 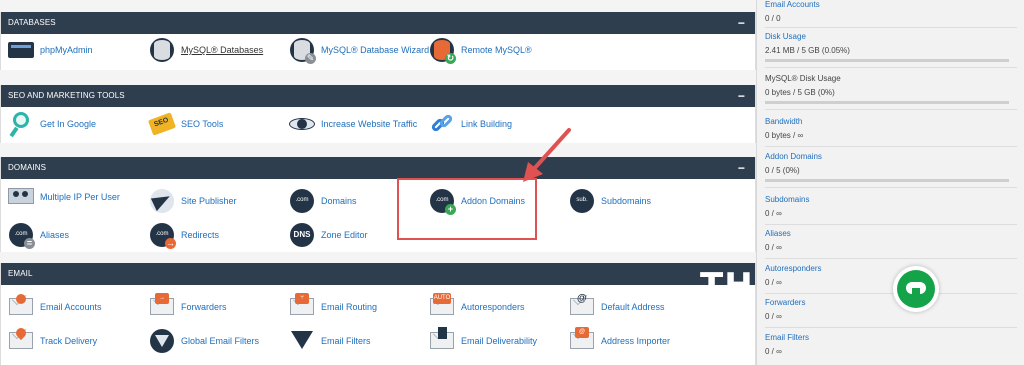 I want to click on stat-forwarders: Forwarders 0 / ∞, so click(x=891, y=313).